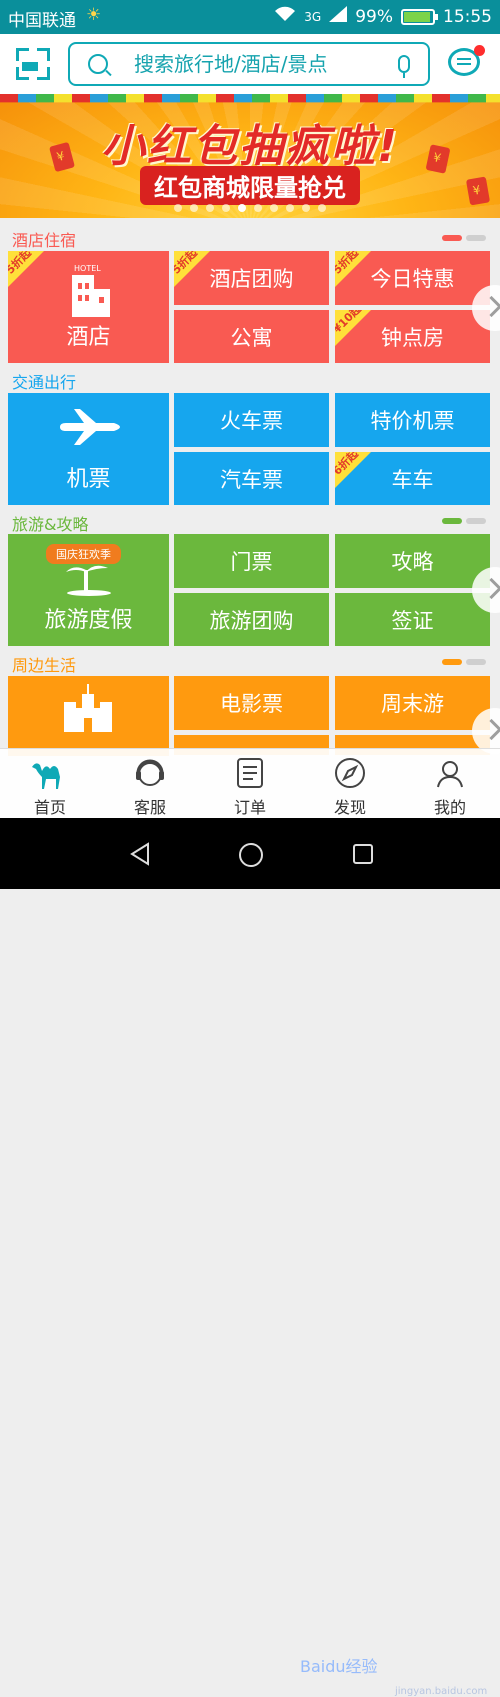  I want to click on tile-label: 今日特惠, so click(412, 279).